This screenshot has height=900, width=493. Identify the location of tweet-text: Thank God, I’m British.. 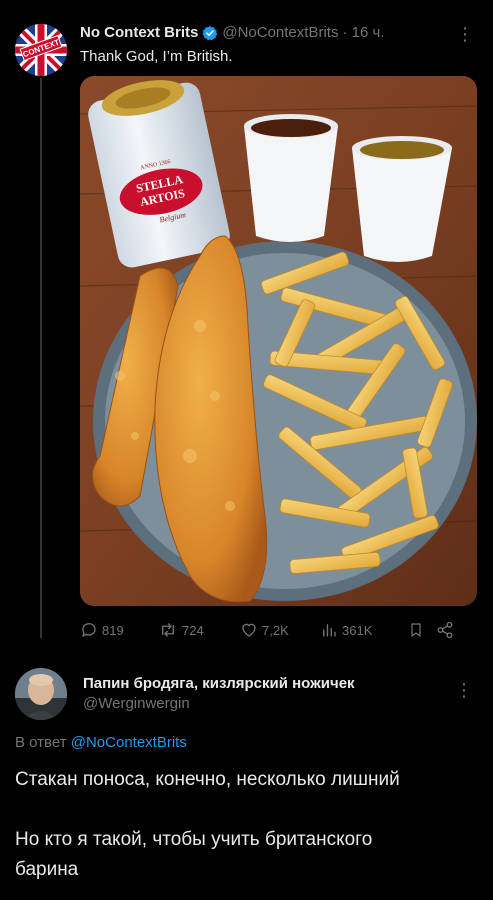
(156, 56).